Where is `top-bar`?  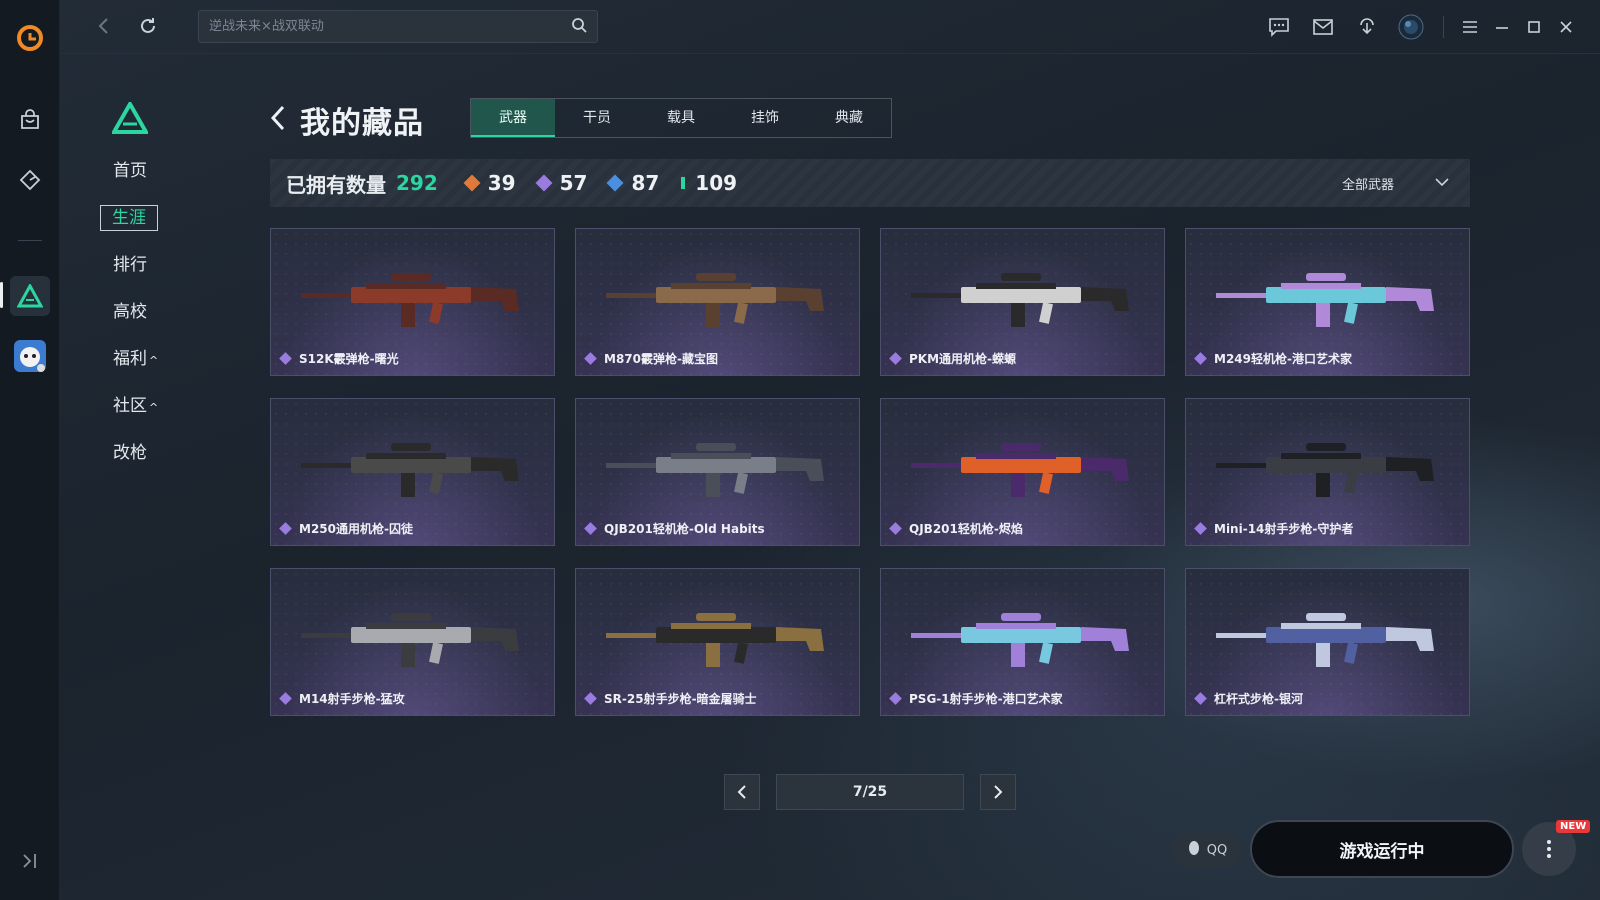 top-bar is located at coordinates (830, 27).